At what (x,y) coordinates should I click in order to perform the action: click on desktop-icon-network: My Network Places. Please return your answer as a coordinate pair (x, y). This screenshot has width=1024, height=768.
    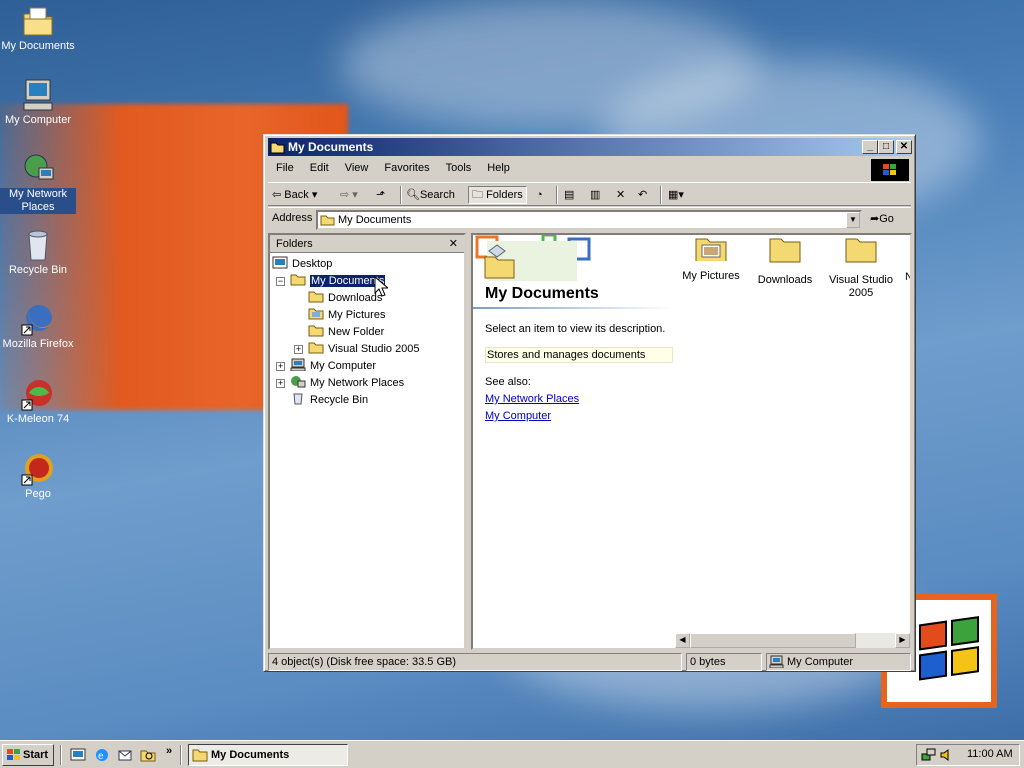
    Looking at the image, I should click on (38, 183).